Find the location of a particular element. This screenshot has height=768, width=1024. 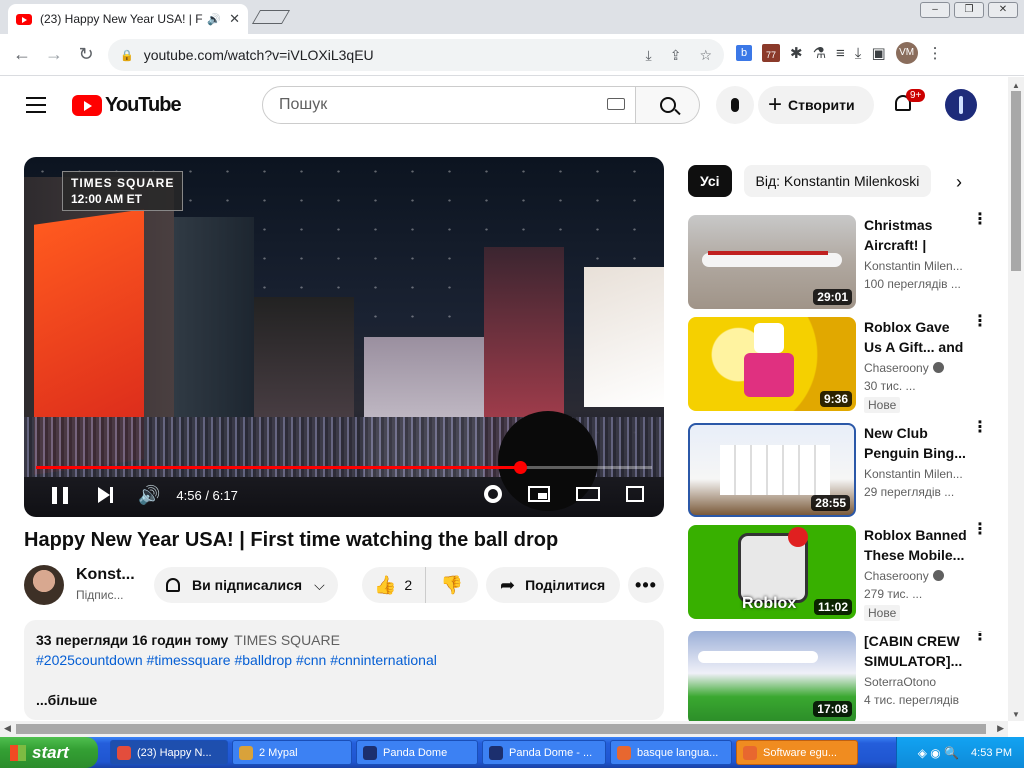

tray-icons: ◈ ◉ 🔍 is located at coordinates (938, 753).